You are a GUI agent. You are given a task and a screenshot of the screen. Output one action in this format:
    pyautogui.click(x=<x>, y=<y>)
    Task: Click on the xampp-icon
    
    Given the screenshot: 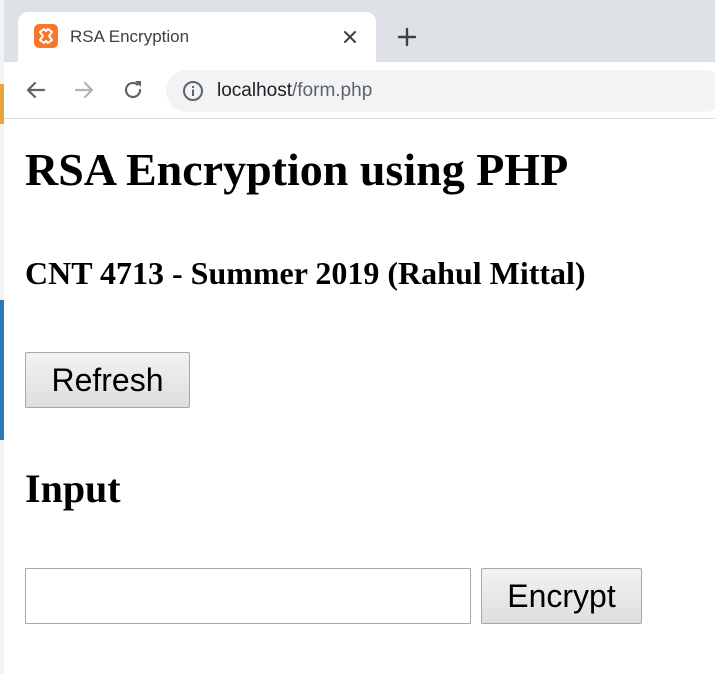 What is the action you would take?
    pyautogui.click(x=46, y=36)
    